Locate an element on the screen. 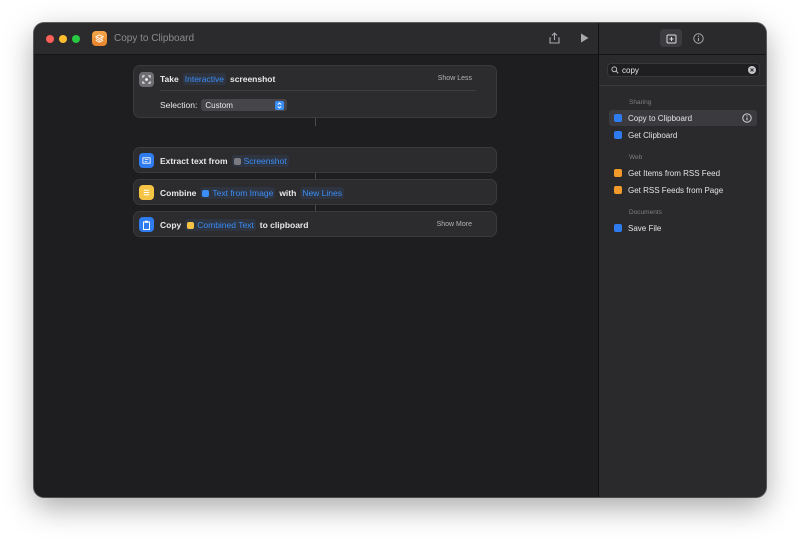  token-label: Combined Text is located at coordinates (225, 225).